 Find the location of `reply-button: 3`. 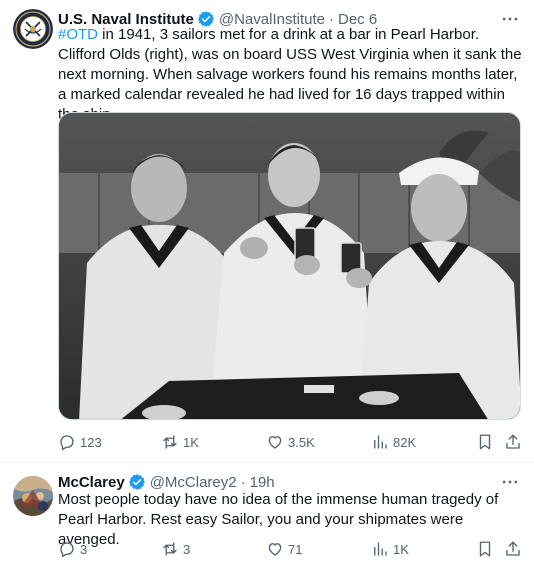

reply-button: 3 is located at coordinates (72, 549).